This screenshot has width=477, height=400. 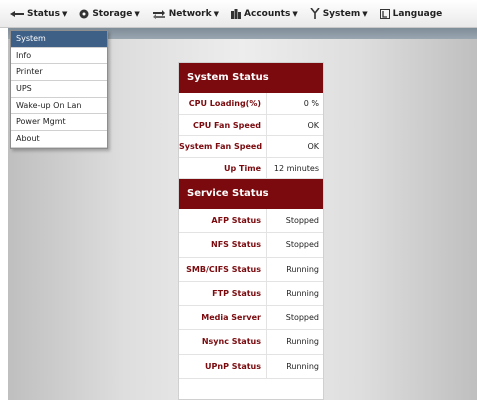 What do you see at coordinates (59, 39) in the screenshot?
I see `dropdown-item-system: System` at bounding box center [59, 39].